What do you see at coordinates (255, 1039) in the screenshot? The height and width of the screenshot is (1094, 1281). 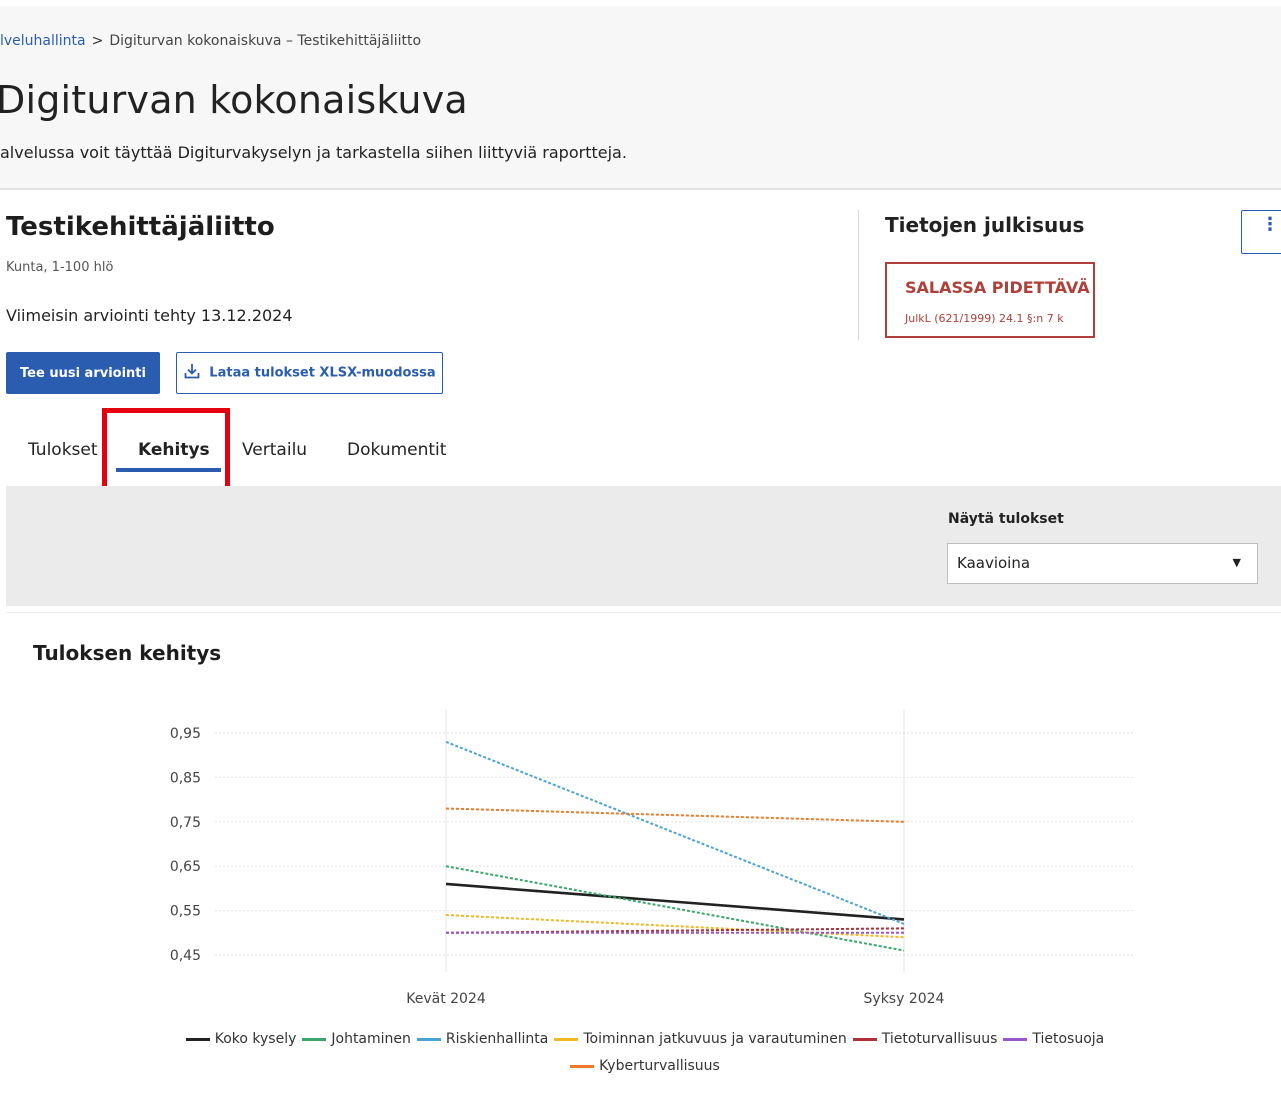 I see `legend-label: Koko kysely` at bounding box center [255, 1039].